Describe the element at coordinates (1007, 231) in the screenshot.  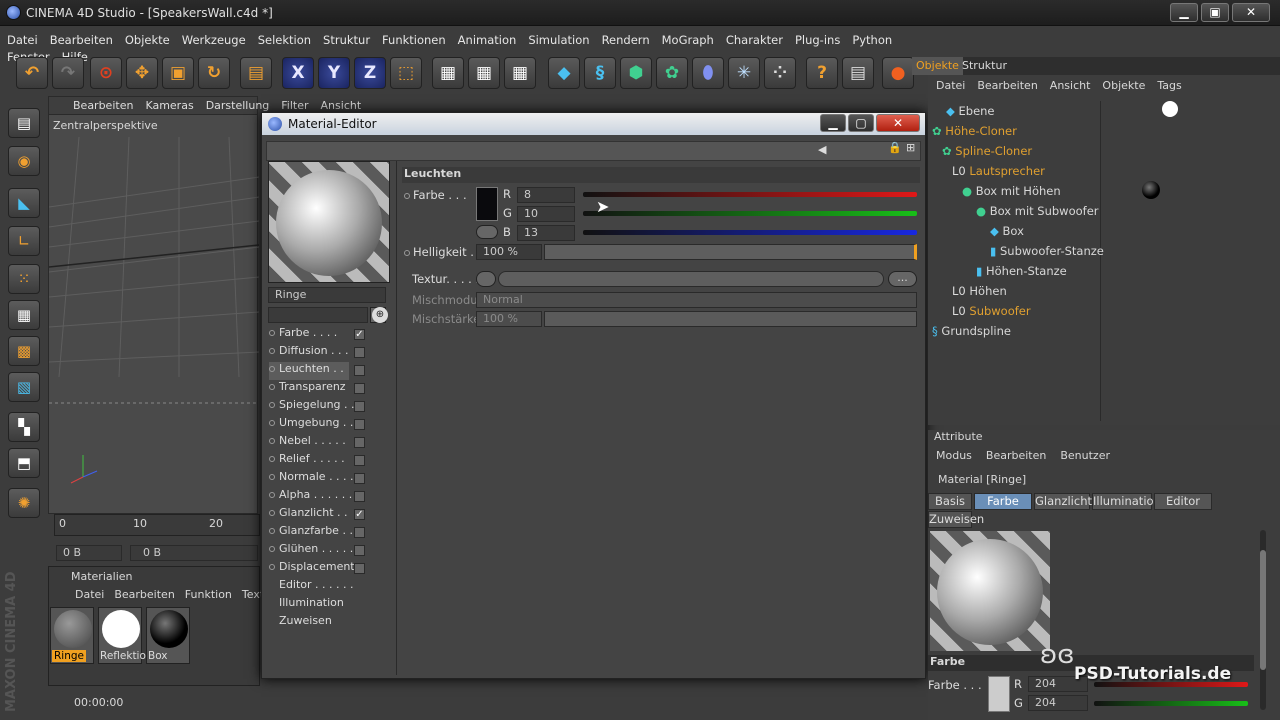
I see `tree-row-box: ◆ Box` at that location.